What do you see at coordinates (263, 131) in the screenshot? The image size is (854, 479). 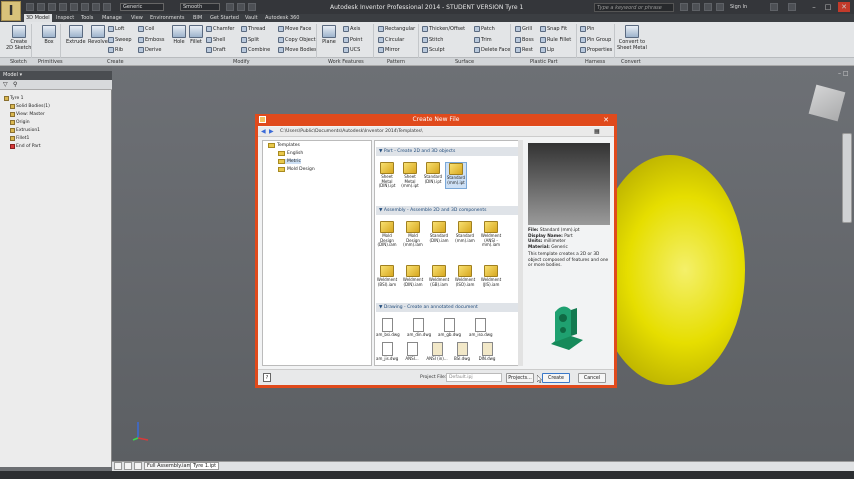 I see `back-icon: ◀` at bounding box center [263, 131].